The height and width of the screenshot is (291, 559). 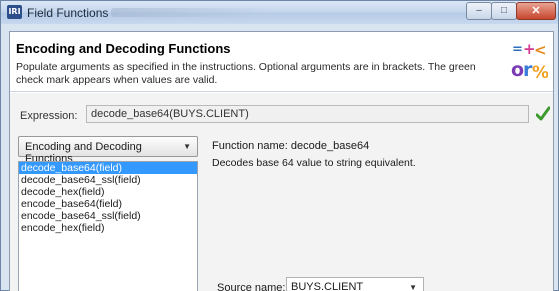 What do you see at coordinates (529, 61) in the screenshot?
I see `functions-logo-icon: = + < o r %` at bounding box center [529, 61].